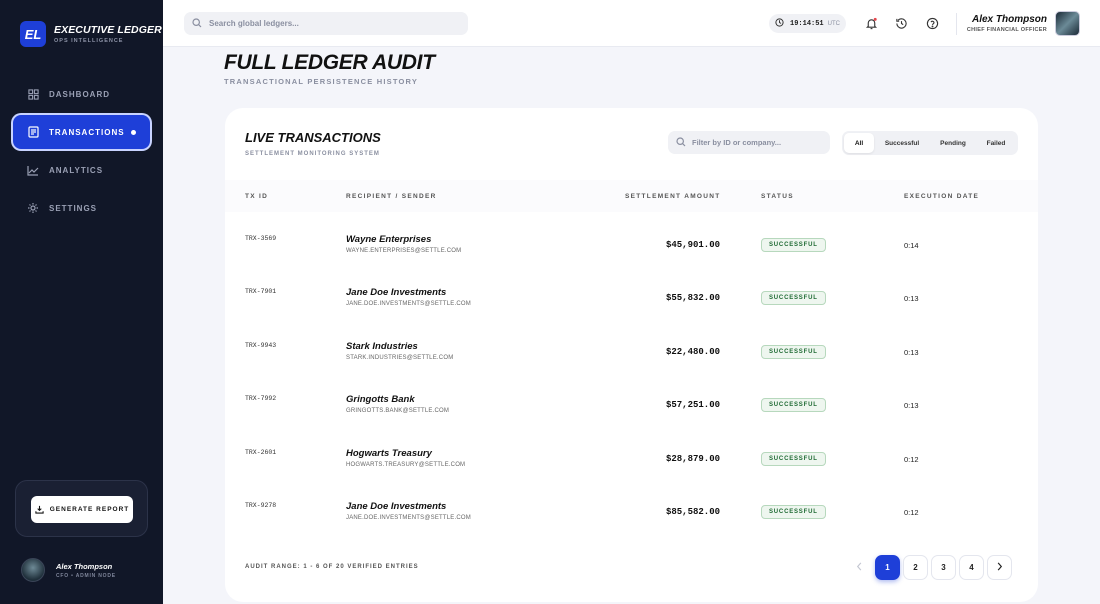  I want to click on topbar-user: Alex Thompson CHIEF FINANCIAL OFFICER, so click(1023, 23).